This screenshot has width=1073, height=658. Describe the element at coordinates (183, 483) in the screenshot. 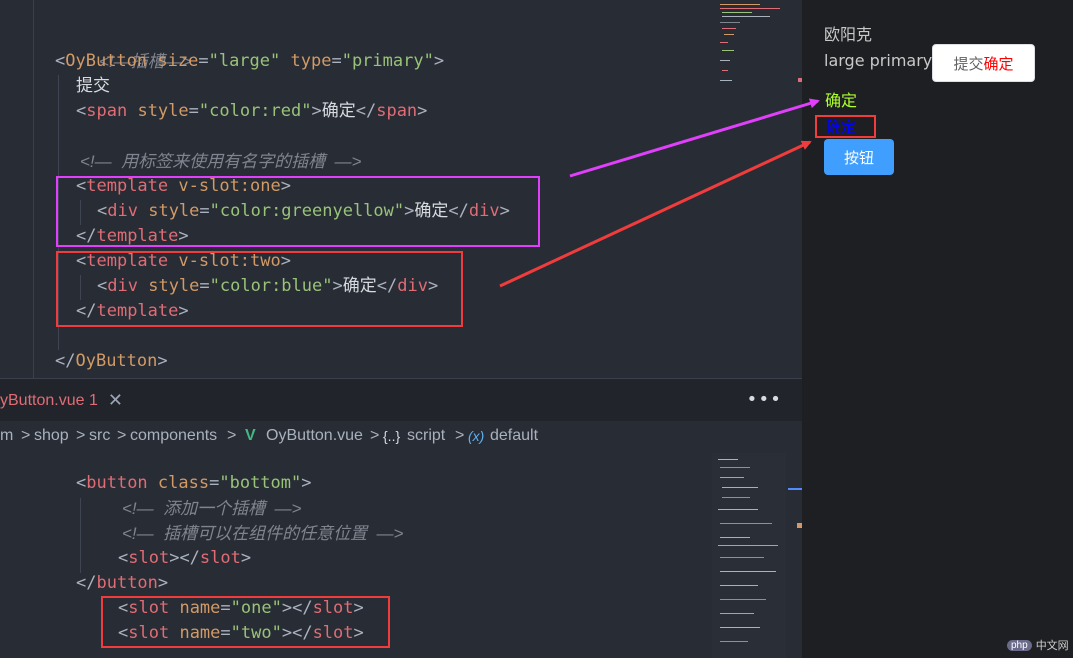

I see `attr-name: class` at that location.